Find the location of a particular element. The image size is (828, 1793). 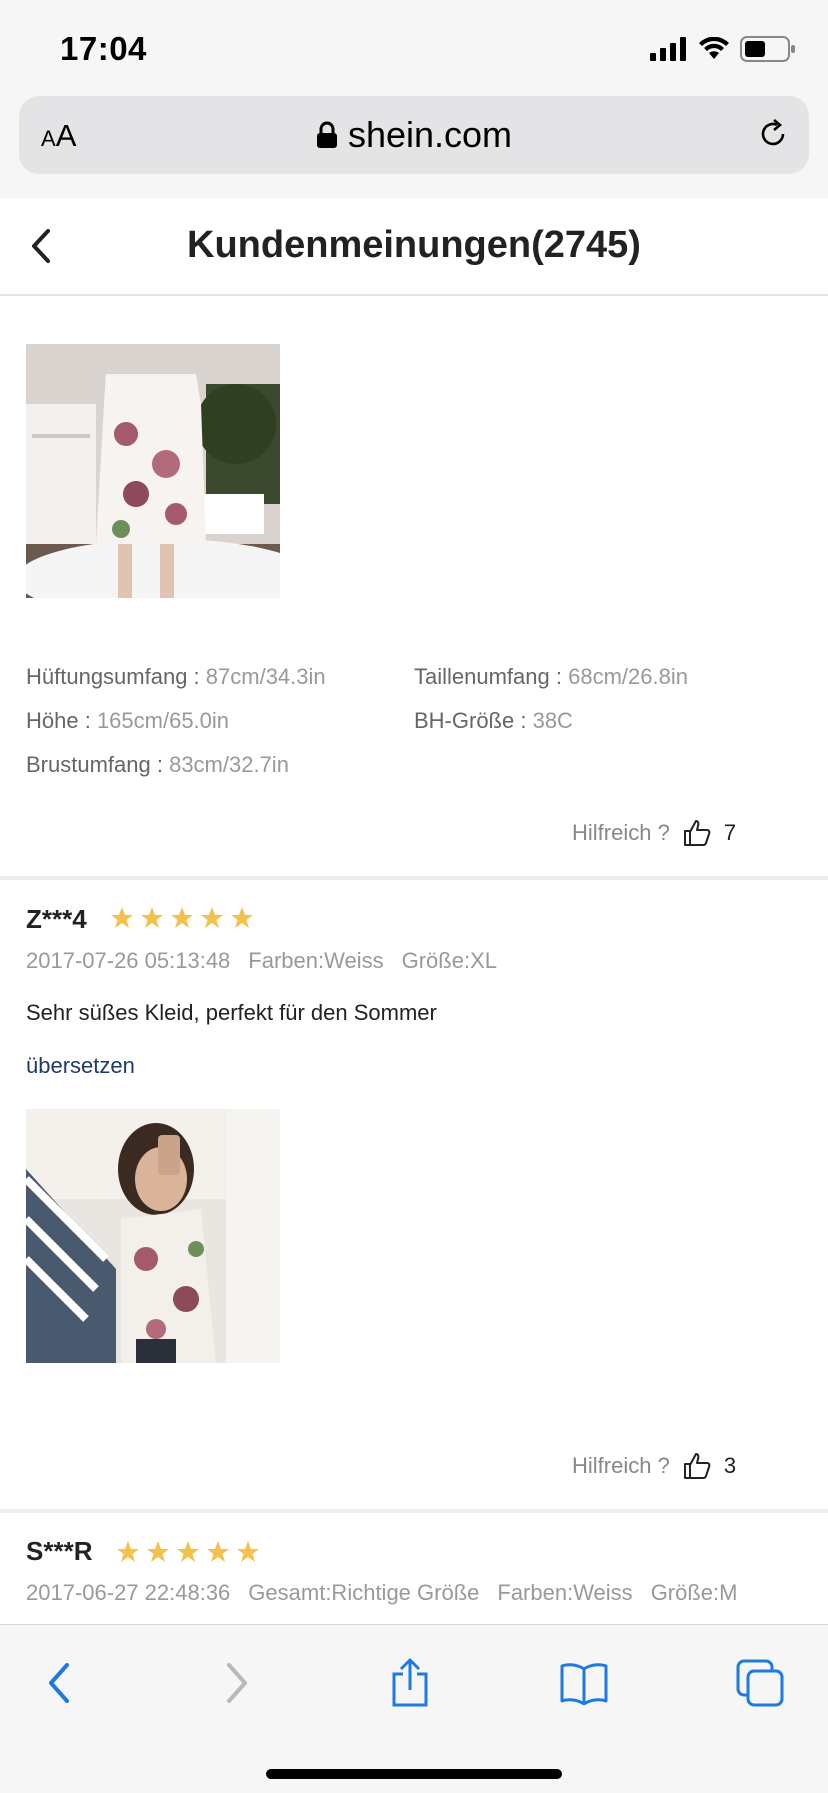

wifi-icon is located at coordinates (714, 48).